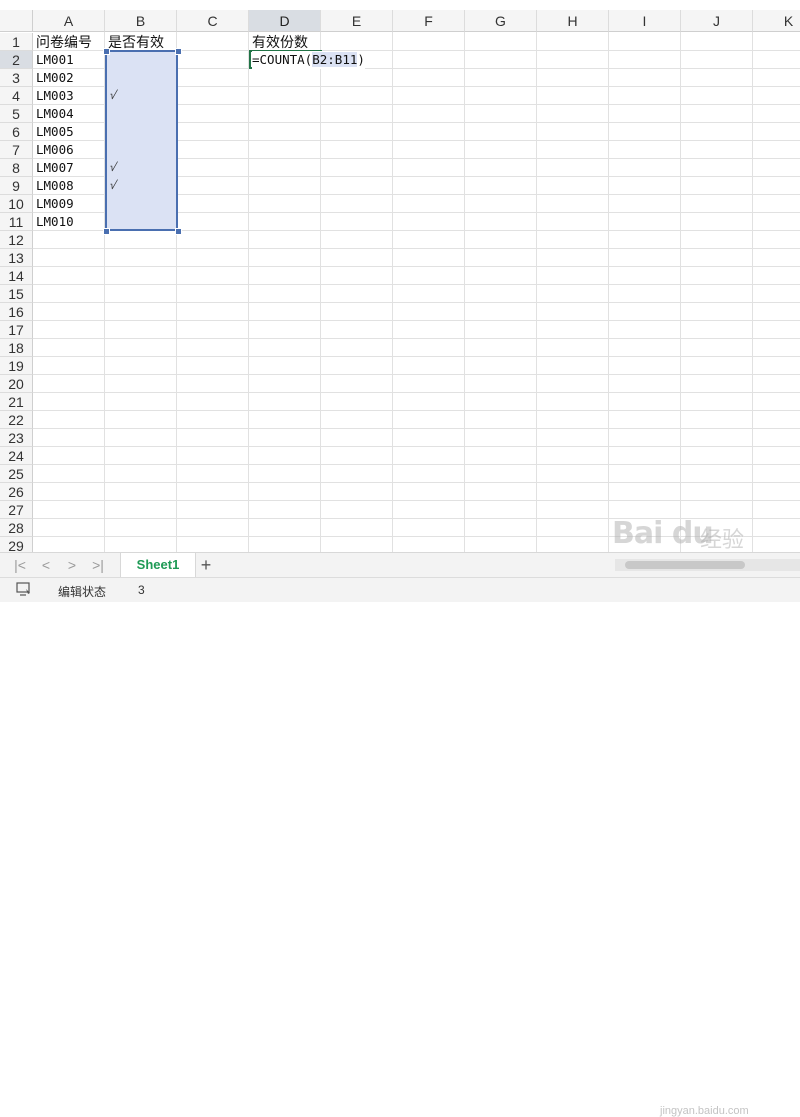 This screenshot has height=1117, width=800. I want to click on row-header-20: 20, so click(16, 384).